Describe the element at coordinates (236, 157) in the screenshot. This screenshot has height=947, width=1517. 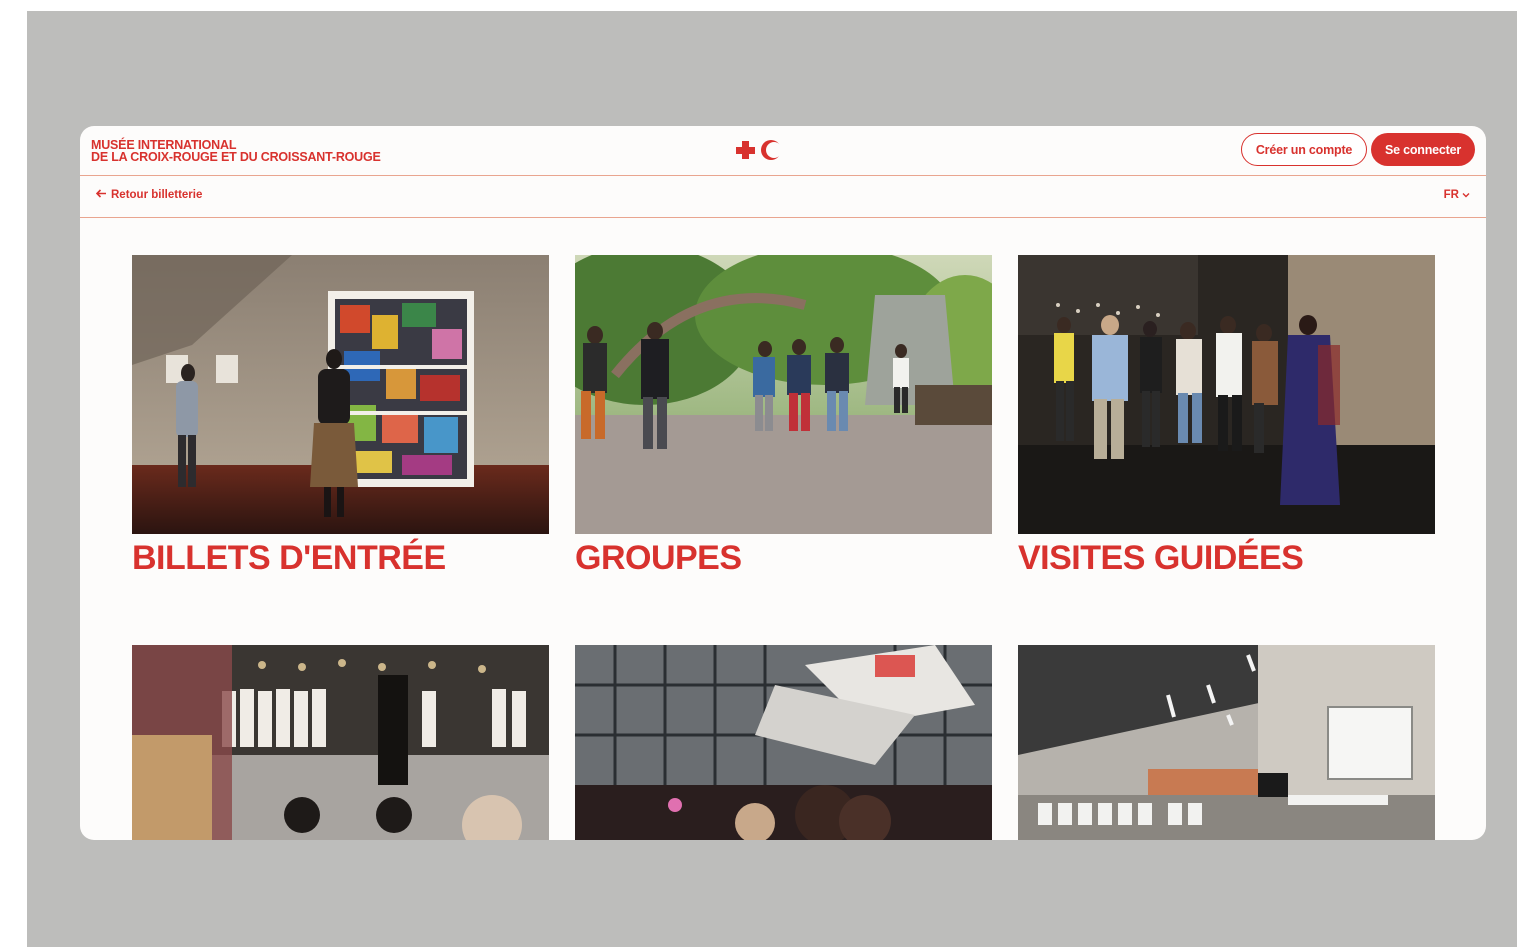
I see `museum-name-line2: DE LA CROIX-ROUGE ET DU CROISSANT-ROUGE` at that location.